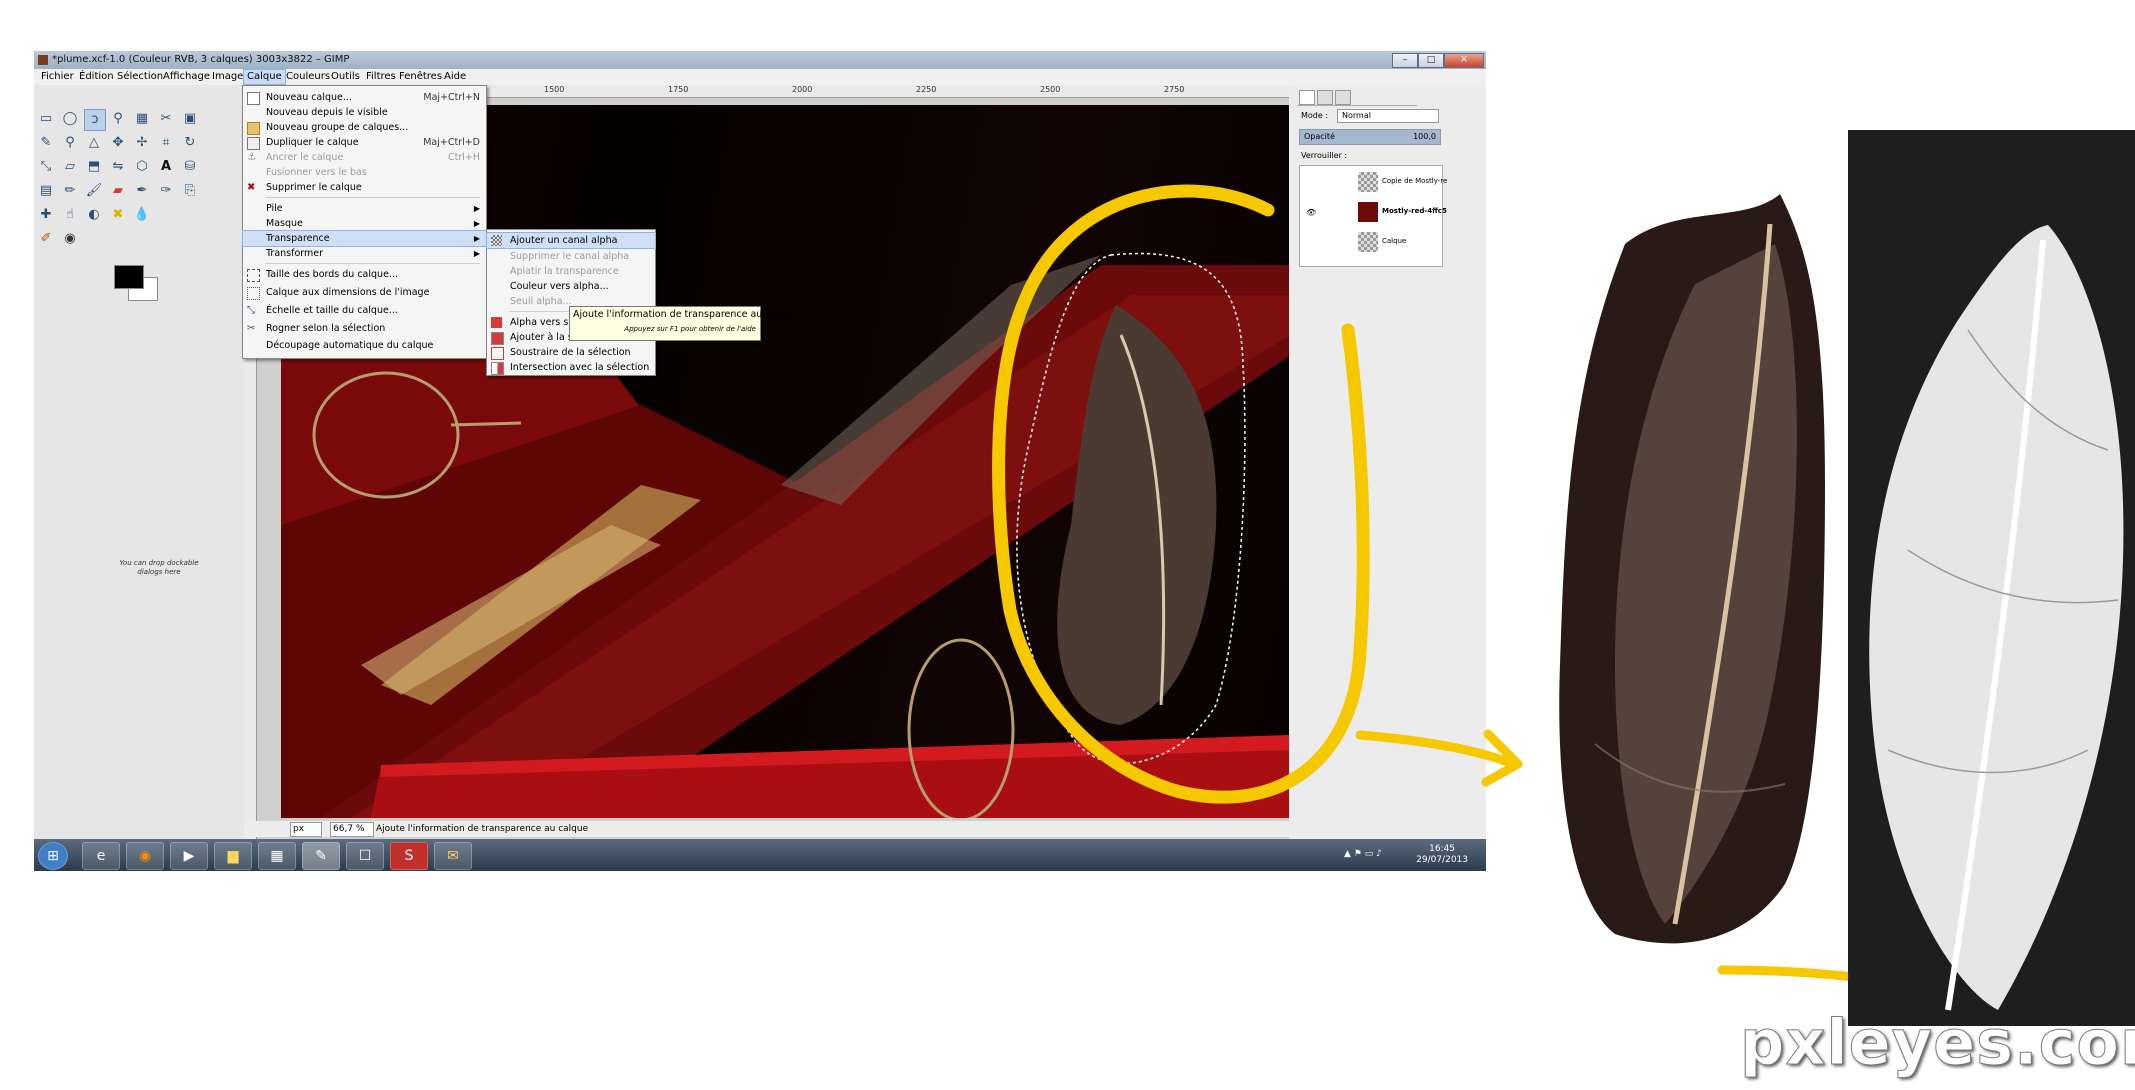 This screenshot has width=2135, height=1090. Describe the element at coordinates (70, 191) in the screenshot. I see `pencil-icon: ✏` at that location.